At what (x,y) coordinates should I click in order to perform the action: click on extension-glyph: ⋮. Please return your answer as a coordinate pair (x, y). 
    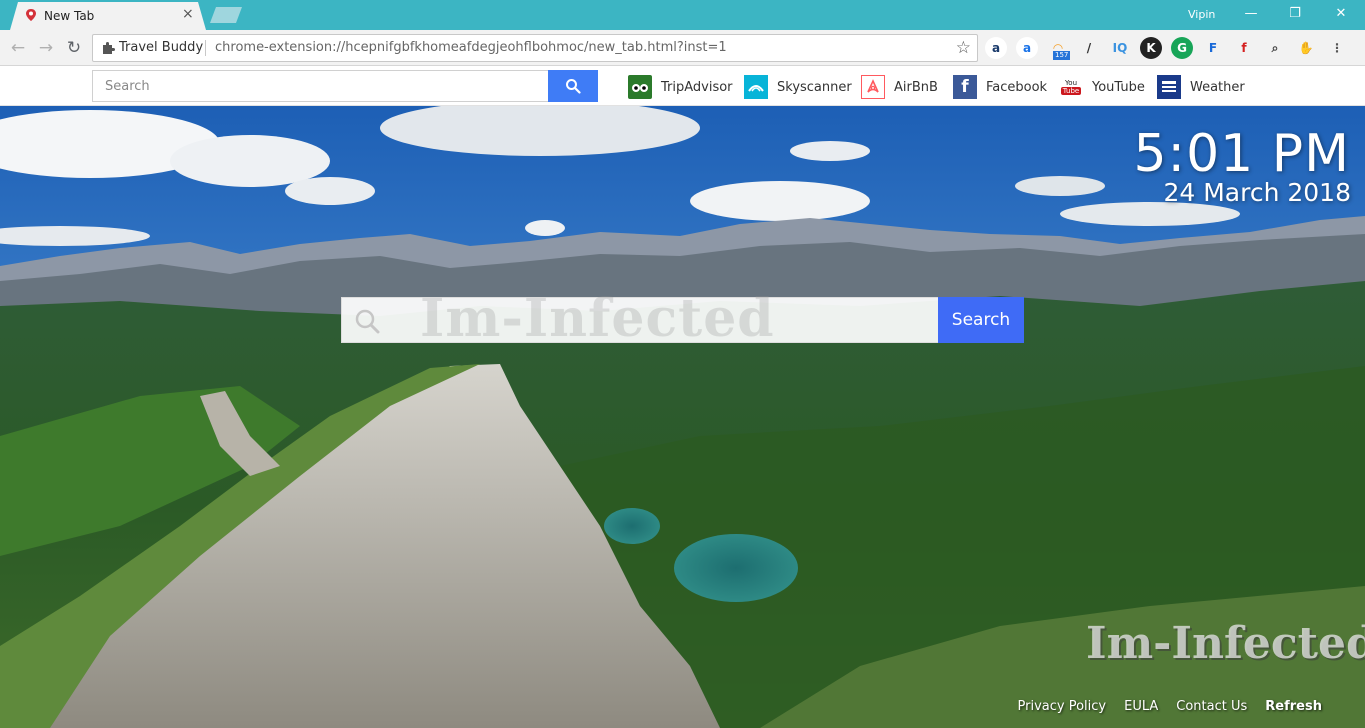
    Looking at the image, I should click on (1337, 48).